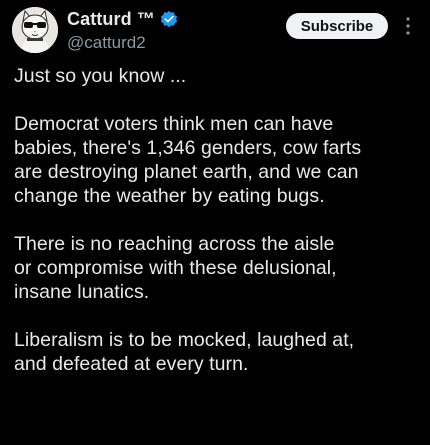  I want to click on tweet-line: are destroying planet earth, and we can, so click(186, 172).